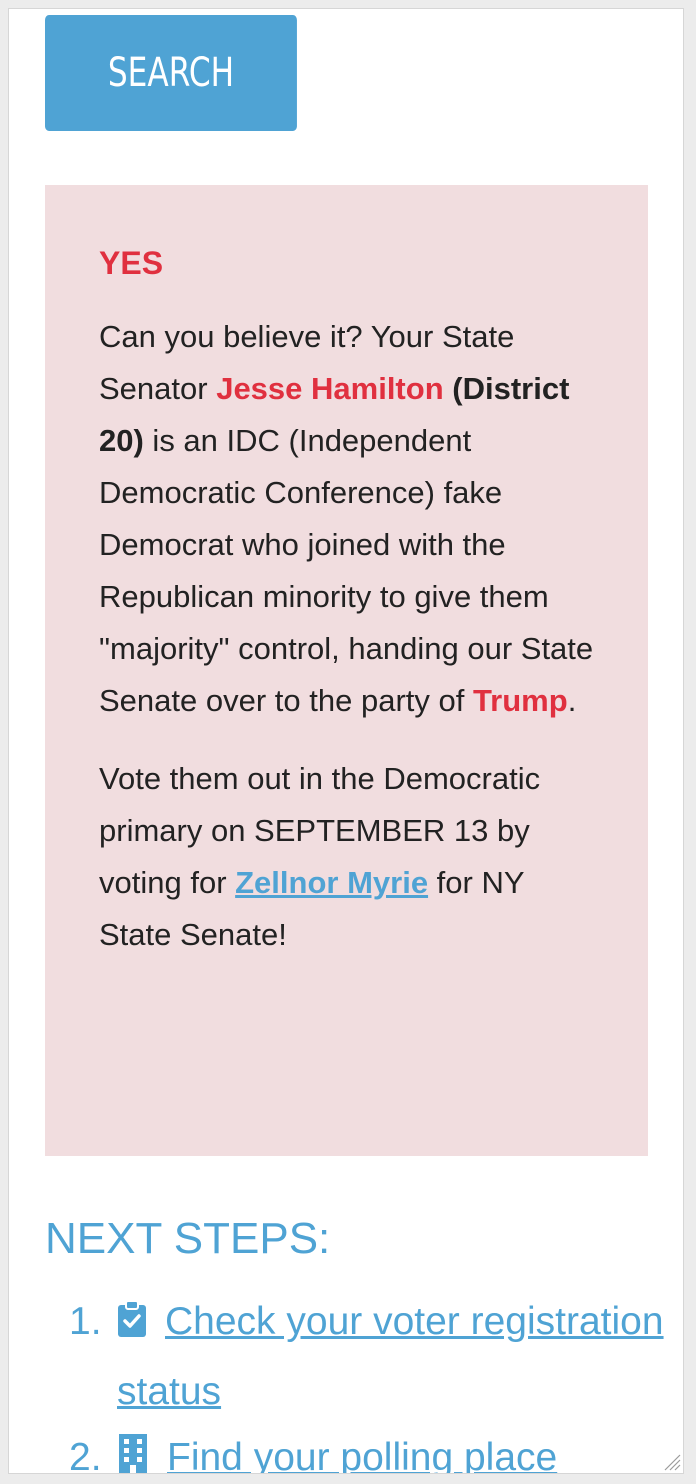  What do you see at coordinates (331, 882) in the screenshot?
I see `candidate-link: Zellnor Myrie` at bounding box center [331, 882].